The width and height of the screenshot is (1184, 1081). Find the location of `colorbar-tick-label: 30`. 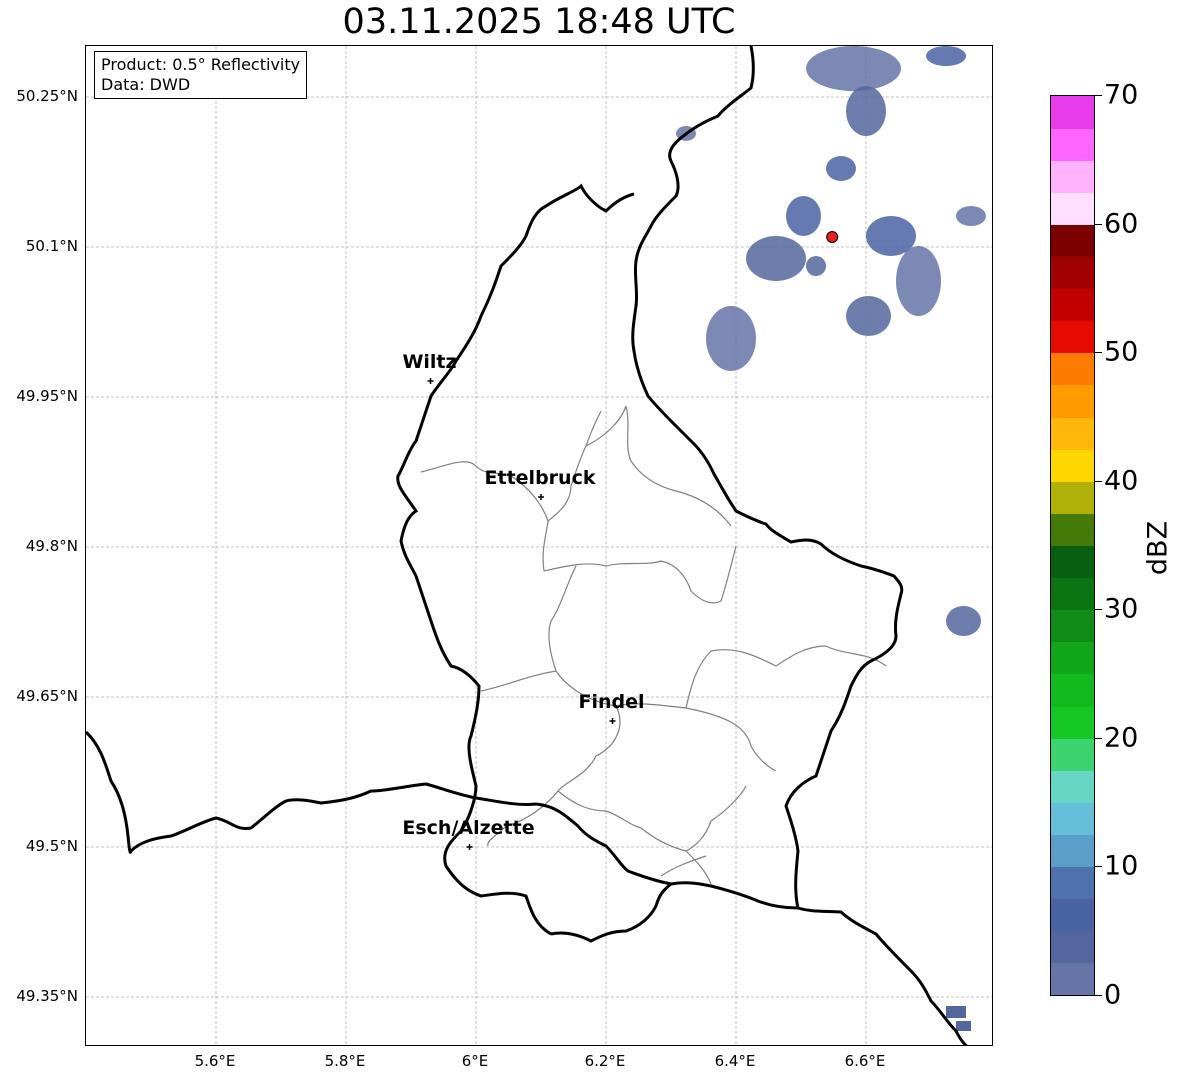

colorbar-tick-label: 30 is located at coordinates (1121, 609).